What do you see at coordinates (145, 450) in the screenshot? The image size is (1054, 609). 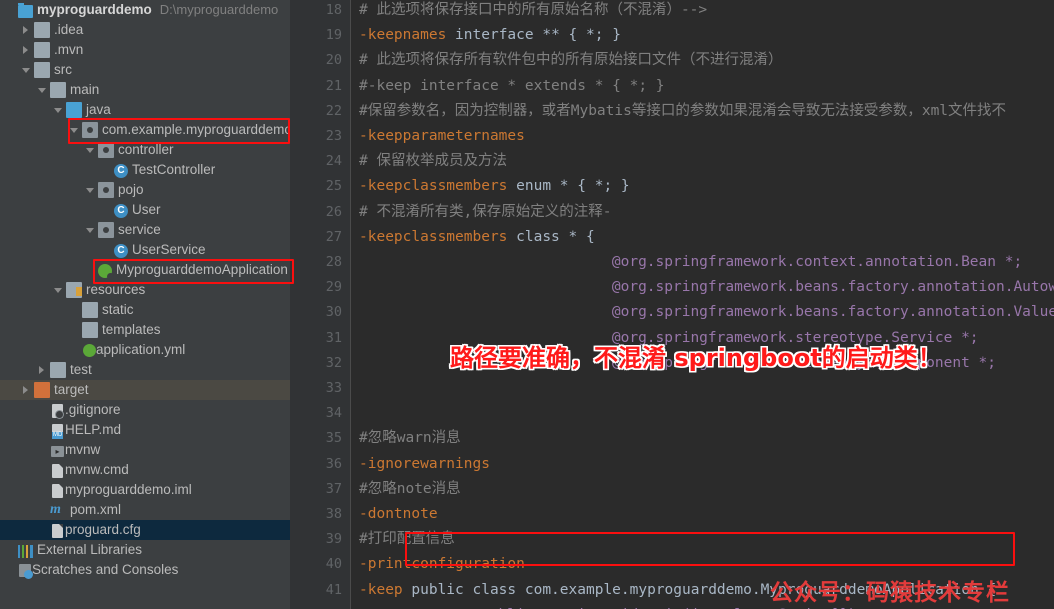 I see `tree-item-mvnw: ▸ mvnw` at bounding box center [145, 450].